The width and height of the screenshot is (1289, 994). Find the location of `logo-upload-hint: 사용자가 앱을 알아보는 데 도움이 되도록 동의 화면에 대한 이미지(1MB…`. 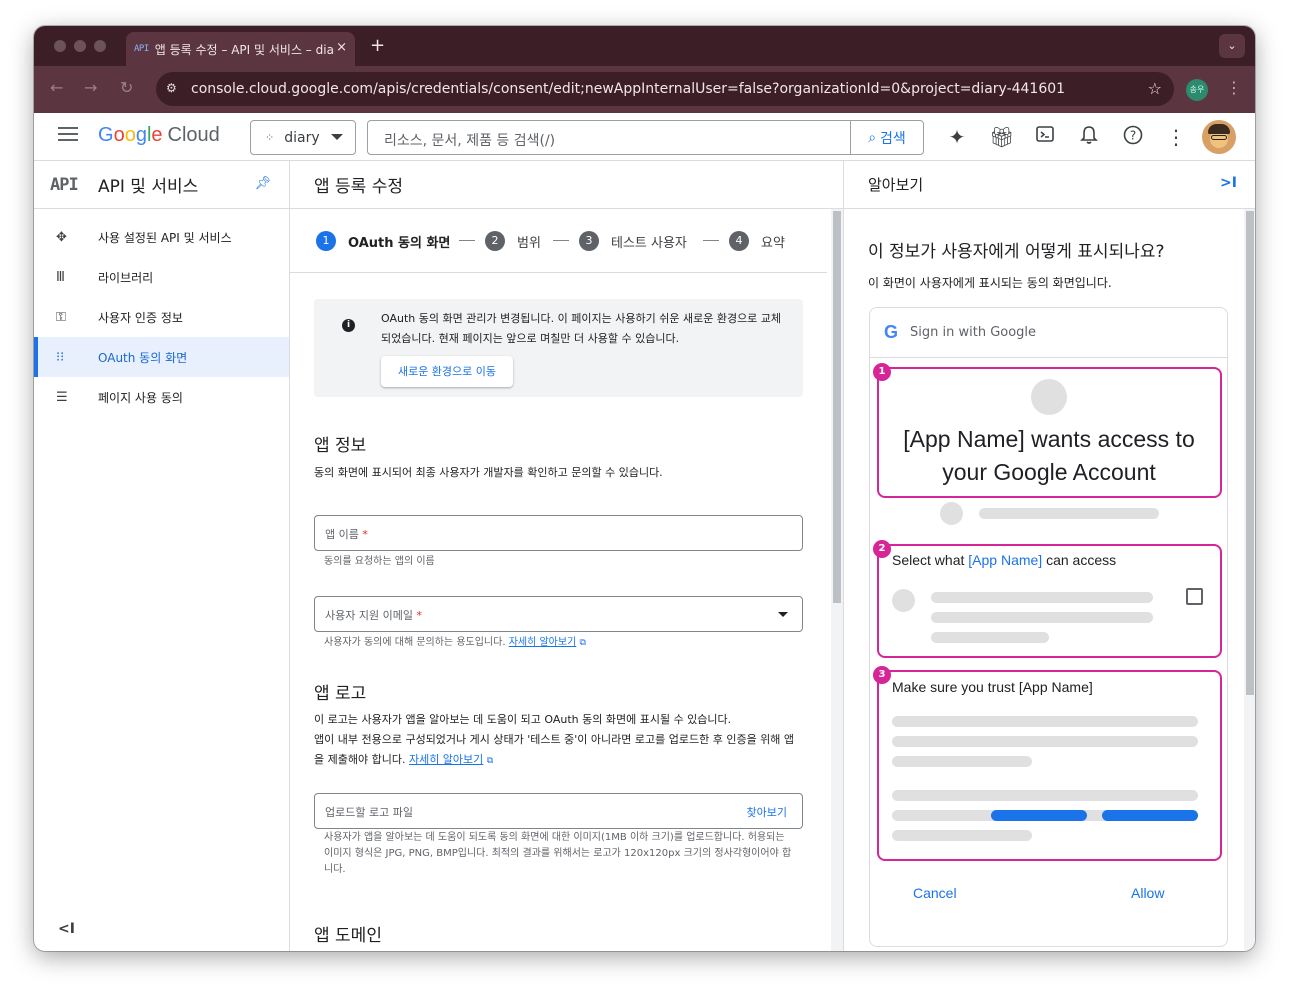

logo-upload-hint: 사용자가 앱을 알아보는 데 도움이 되도록 동의 화면에 대한 이미지(1MB… is located at coordinates (558, 853).